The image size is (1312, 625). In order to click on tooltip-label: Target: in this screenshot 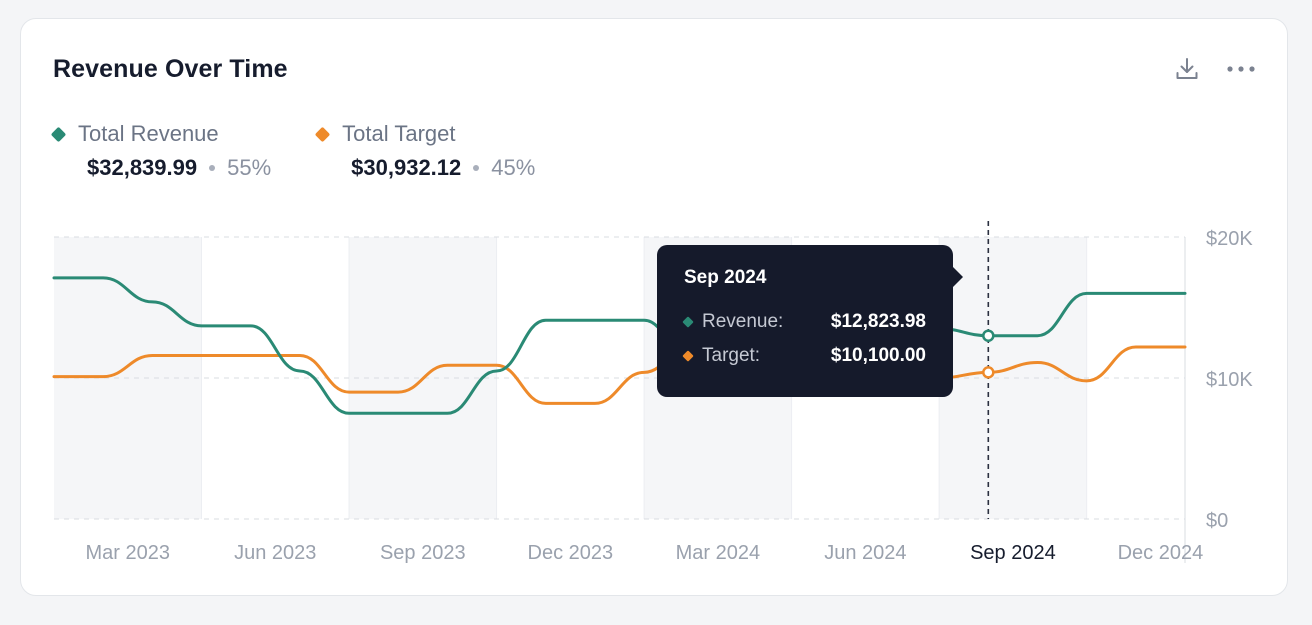, I will do `click(731, 355)`.